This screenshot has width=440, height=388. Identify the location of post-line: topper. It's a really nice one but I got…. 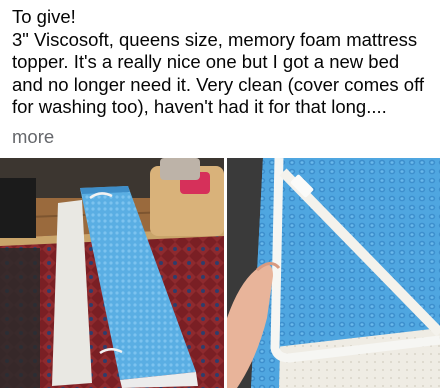
(206, 62).